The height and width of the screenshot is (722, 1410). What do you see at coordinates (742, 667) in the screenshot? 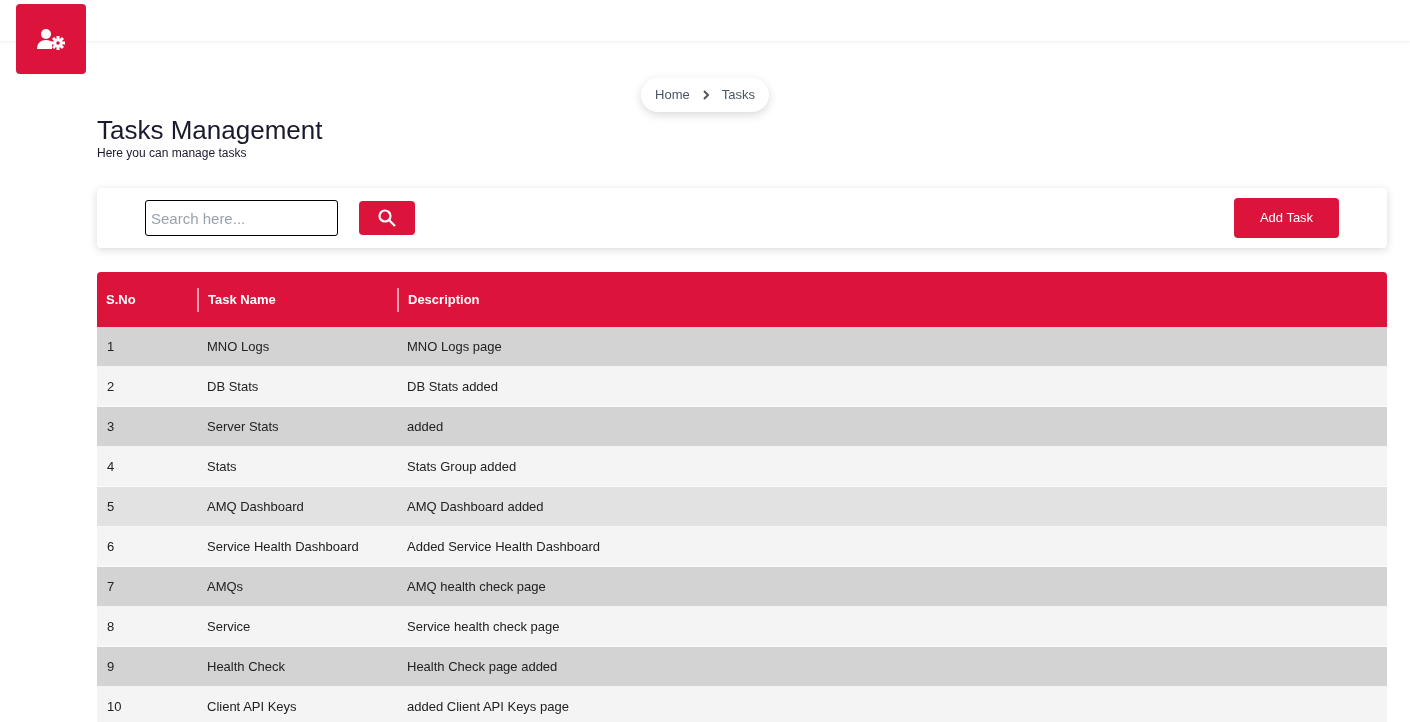
I see `table-row: 9 Health Check Health Check page added` at bounding box center [742, 667].